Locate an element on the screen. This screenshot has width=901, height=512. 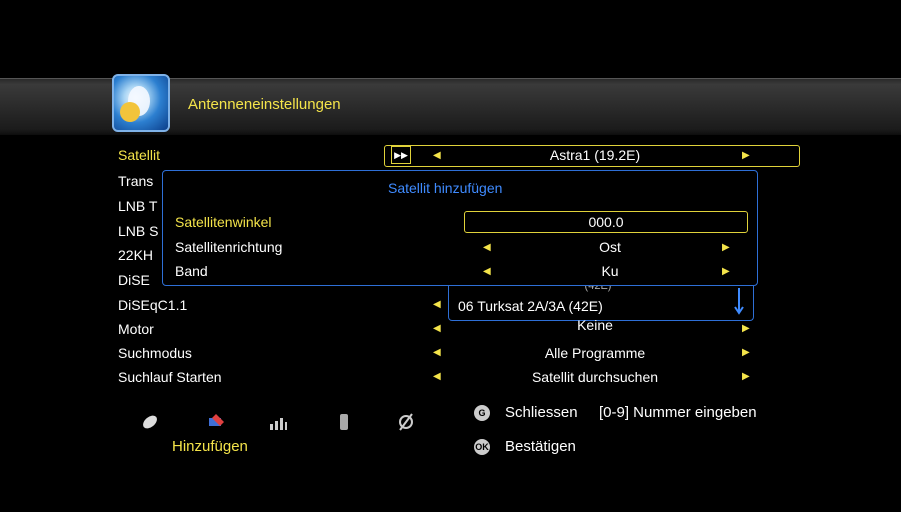
satellite-value: Astra1 (19.2E) is located at coordinates (595, 155).